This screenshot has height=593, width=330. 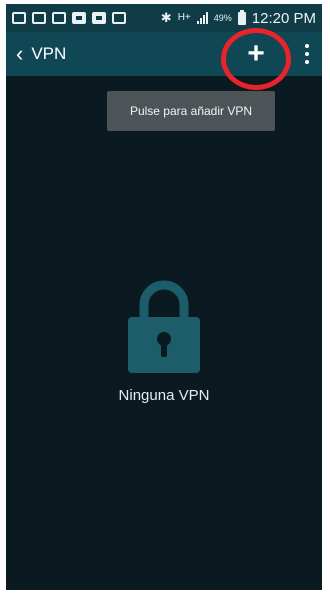 I want to click on signal-icon, so click(x=202, y=18).